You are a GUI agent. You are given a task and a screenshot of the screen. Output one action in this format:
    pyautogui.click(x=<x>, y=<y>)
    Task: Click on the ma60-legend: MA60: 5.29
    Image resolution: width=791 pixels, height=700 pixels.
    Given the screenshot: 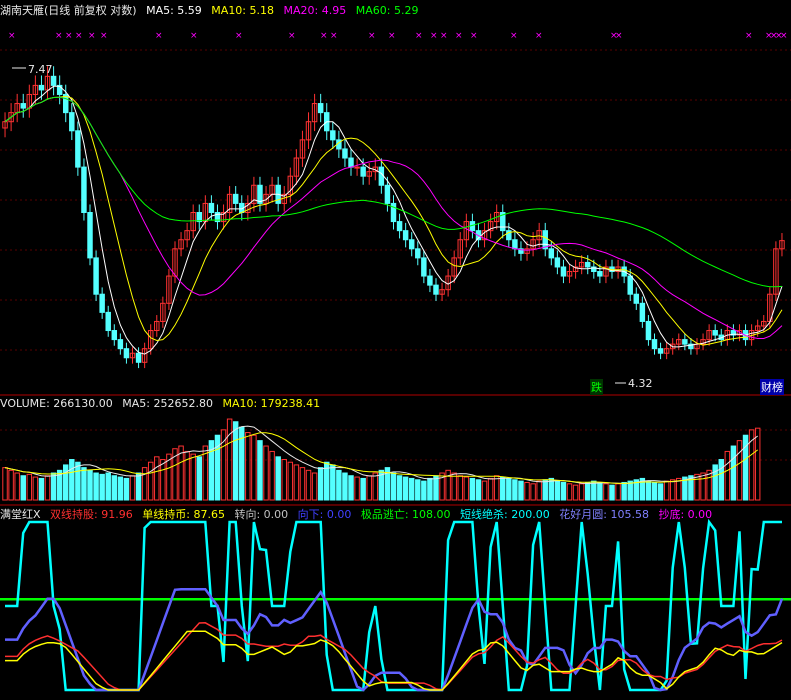 What is the action you would take?
    pyautogui.click(x=387, y=10)
    